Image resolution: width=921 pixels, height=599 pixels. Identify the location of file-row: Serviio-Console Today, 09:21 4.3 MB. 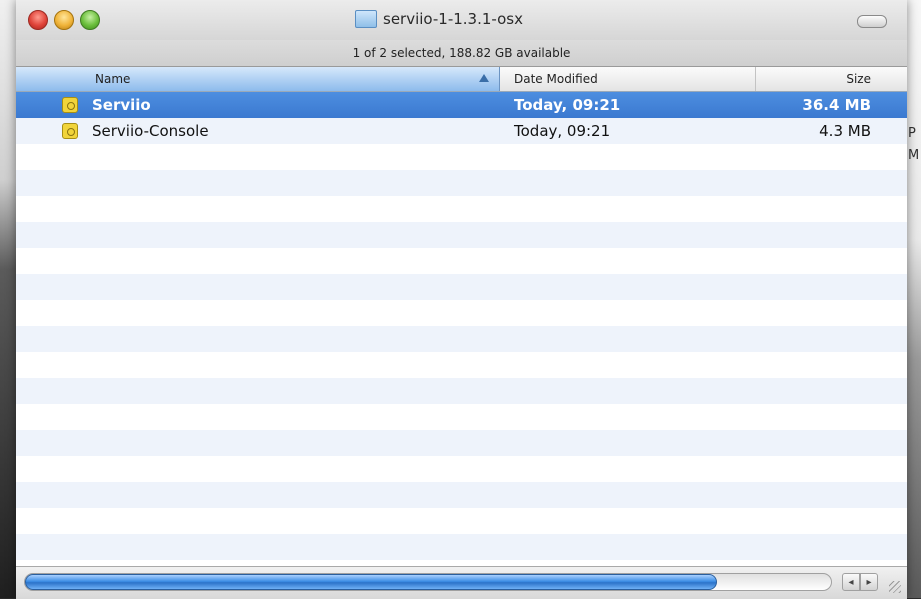
(461, 131).